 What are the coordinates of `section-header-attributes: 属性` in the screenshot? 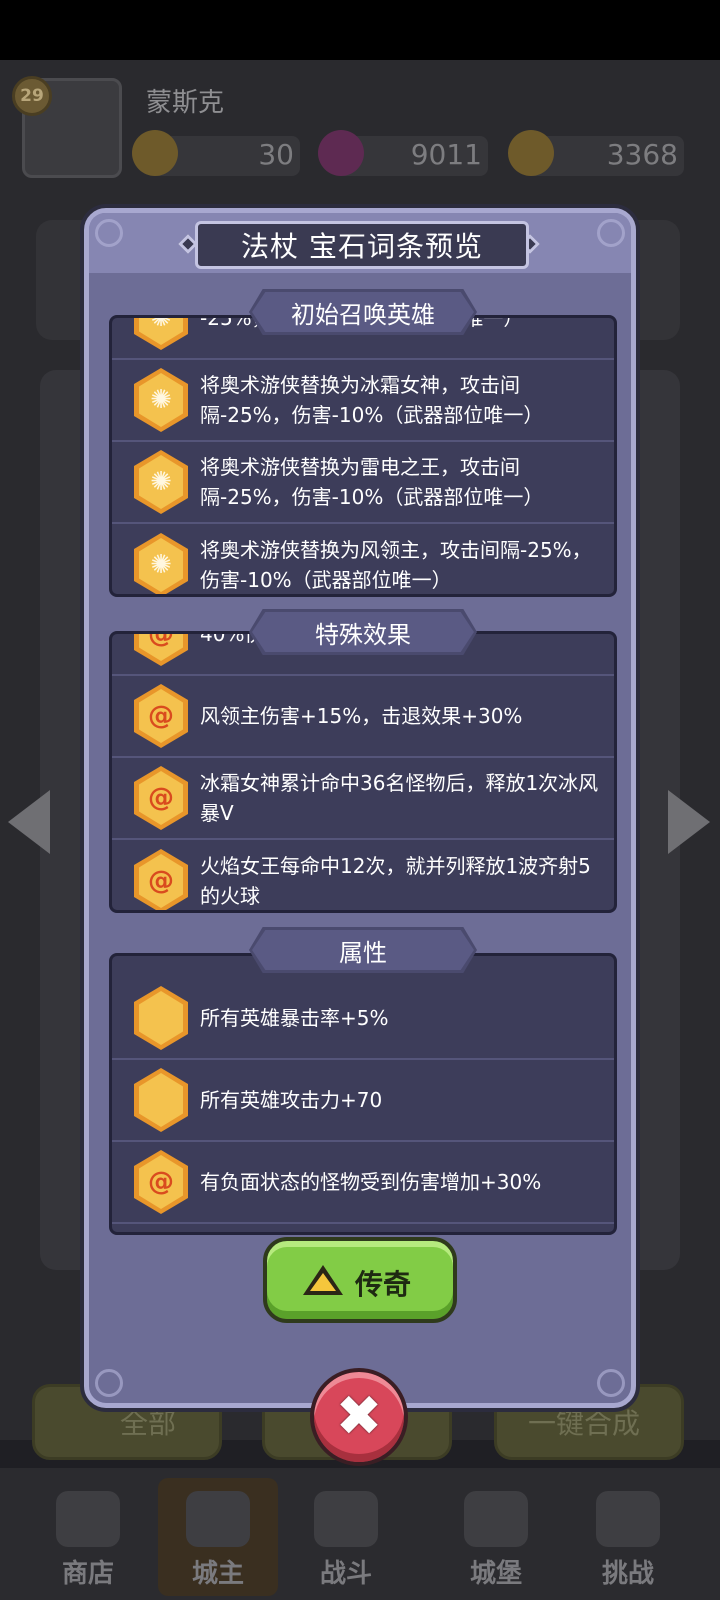 It's located at (363, 950).